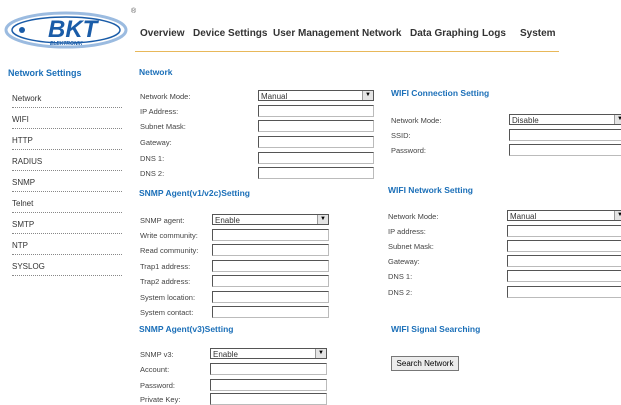 This screenshot has height=405, width=621. What do you see at coordinates (268, 369) in the screenshot?
I see `v3-account-input` at bounding box center [268, 369].